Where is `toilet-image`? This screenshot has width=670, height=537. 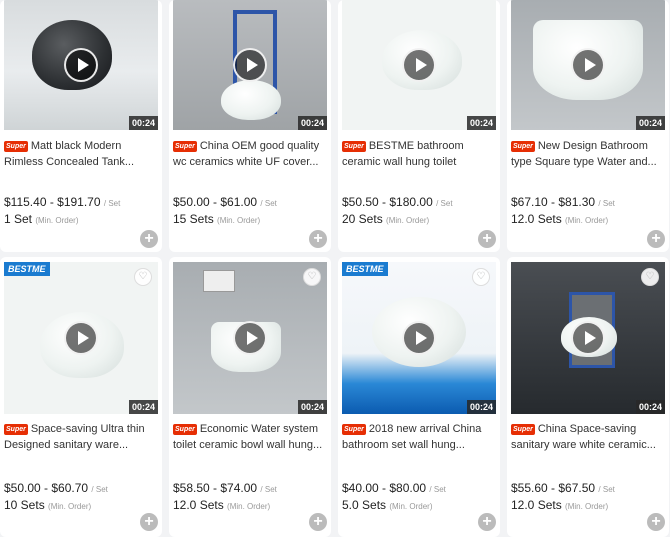
toilet-image is located at coordinates (251, 100).